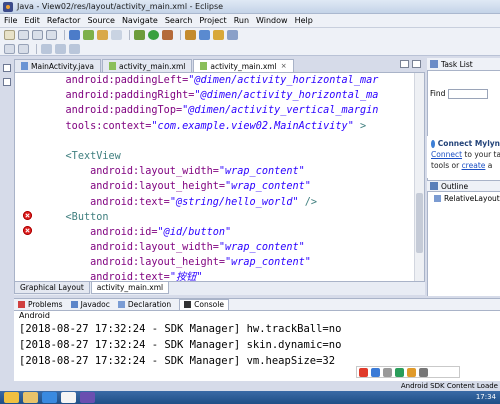 The image size is (500, 404). Describe the element at coordinates (144, 304) in the screenshot. I see `tab-declaration: Declaration` at that location.